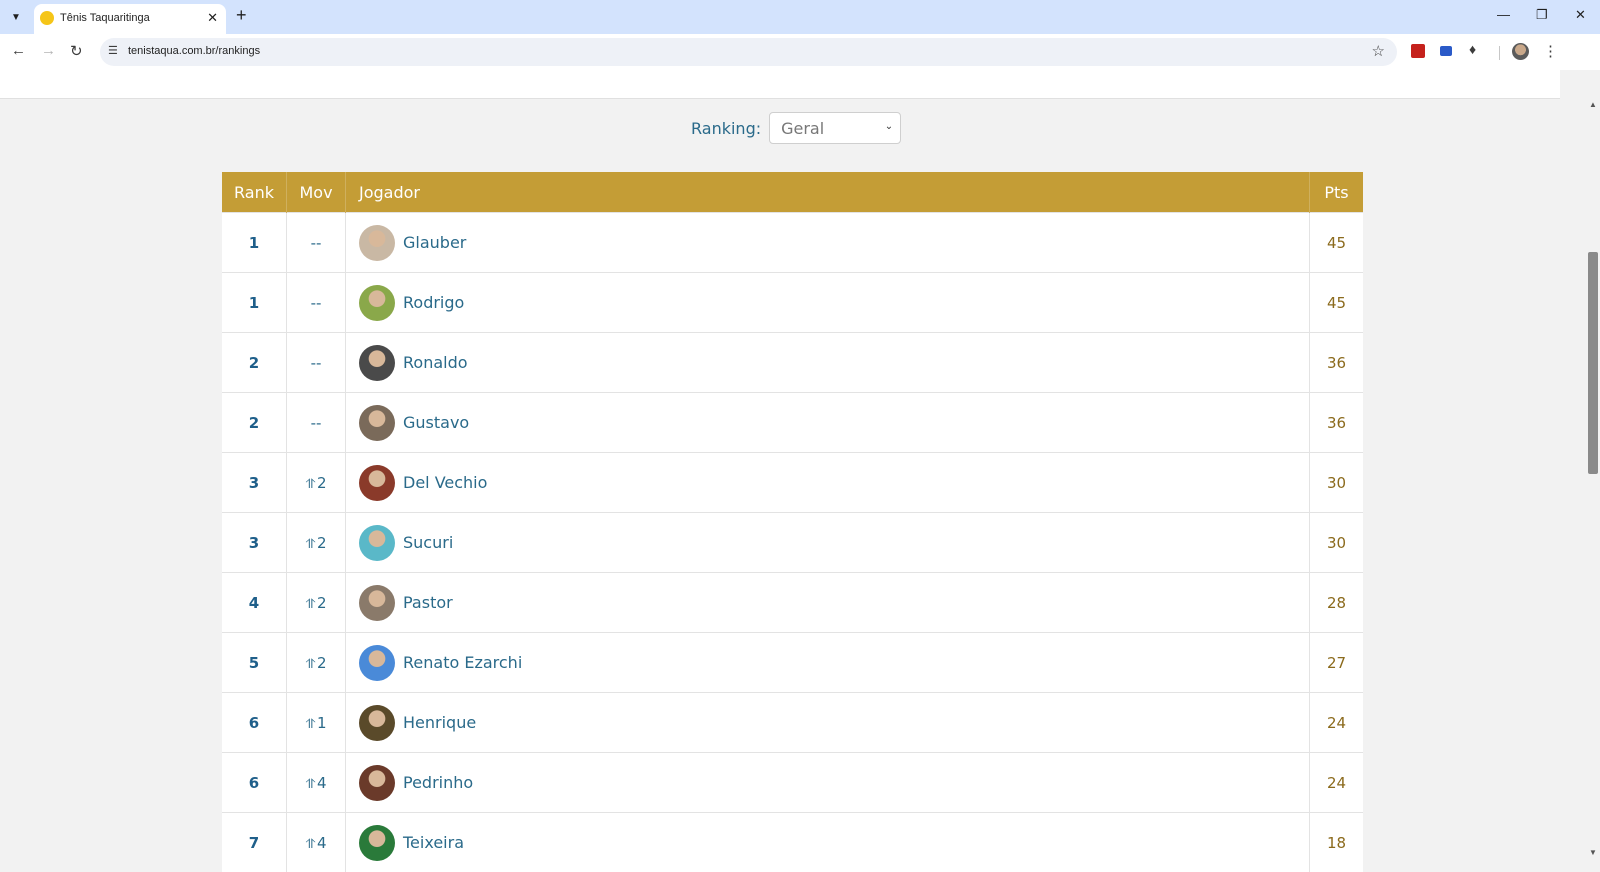  I want to click on player-link: Pastor, so click(827, 603).